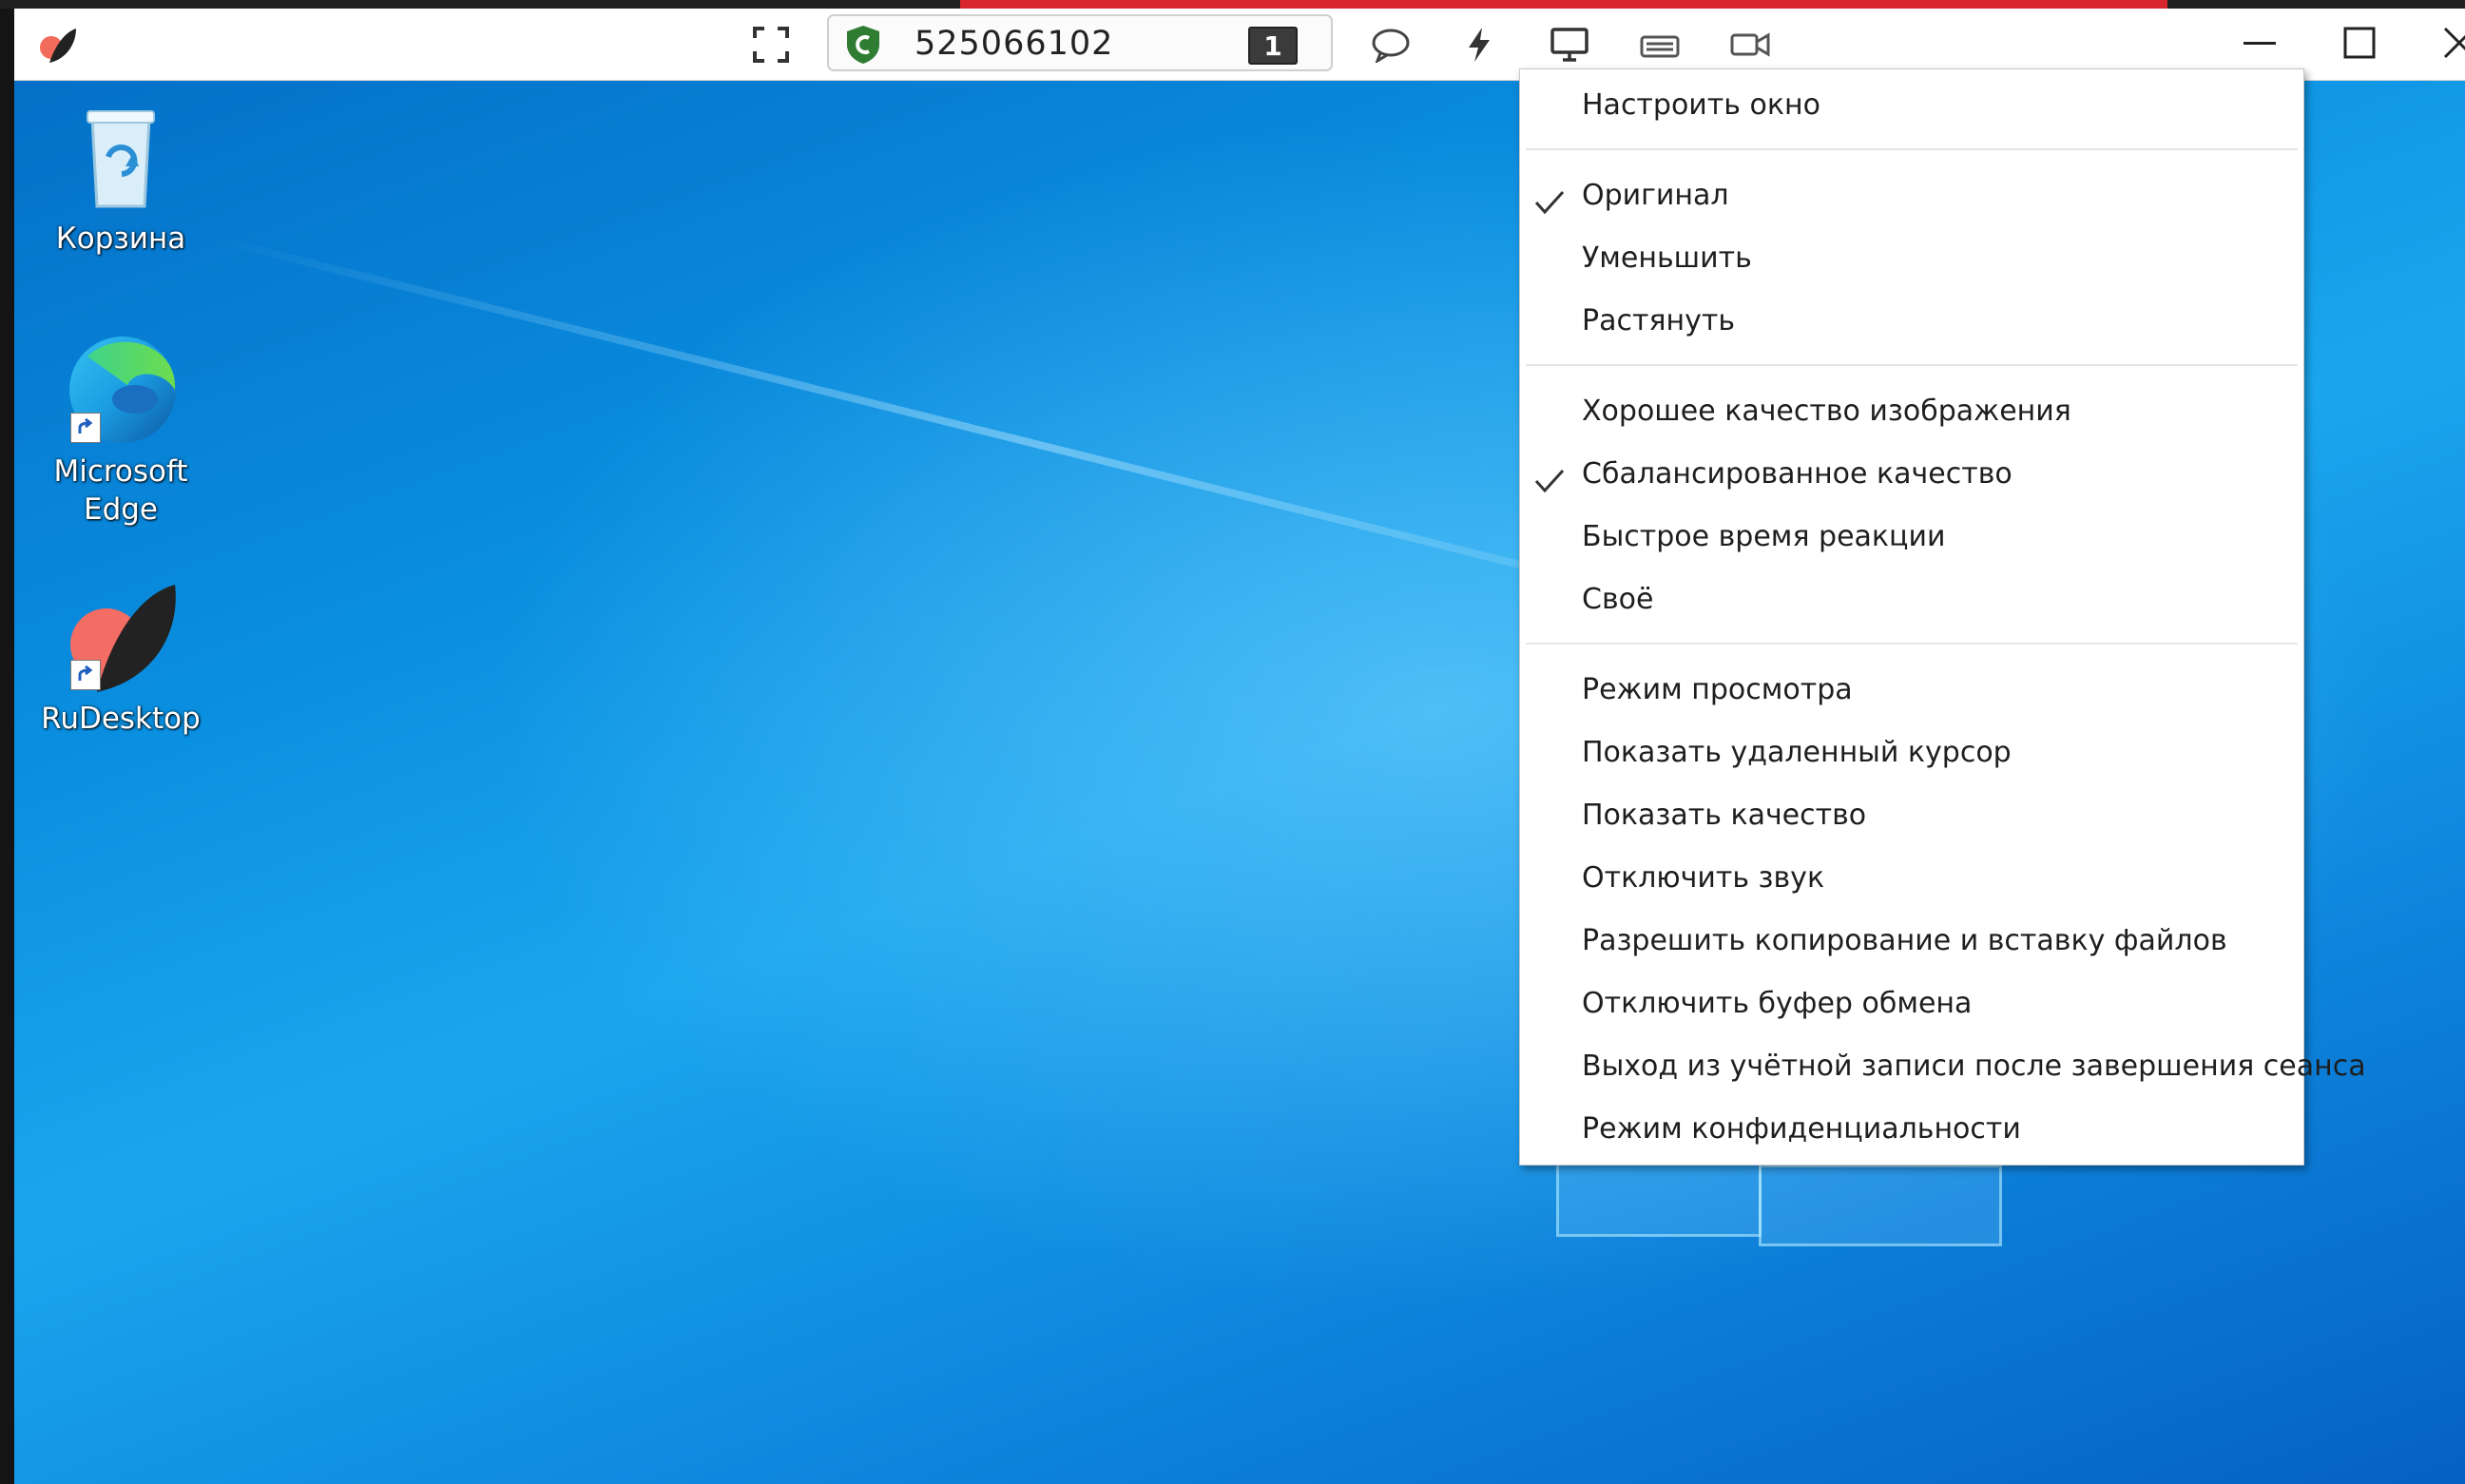 This screenshot has height=1484, width=2465. I want to click on accent-bar, so click(1563, 4).